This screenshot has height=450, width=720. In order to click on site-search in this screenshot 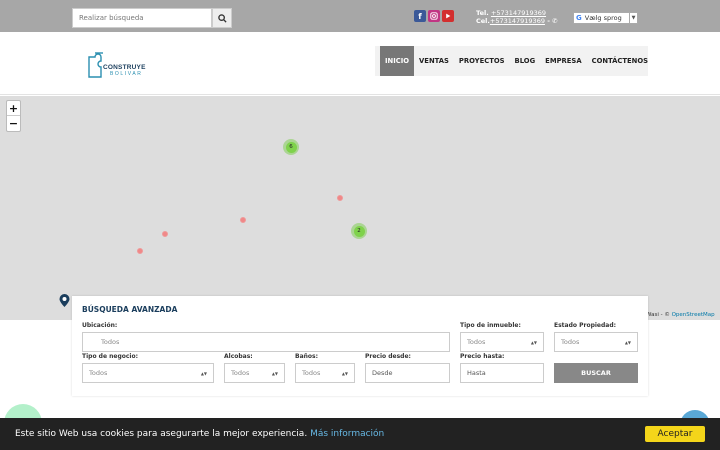, I will do `click(152, 18)`.